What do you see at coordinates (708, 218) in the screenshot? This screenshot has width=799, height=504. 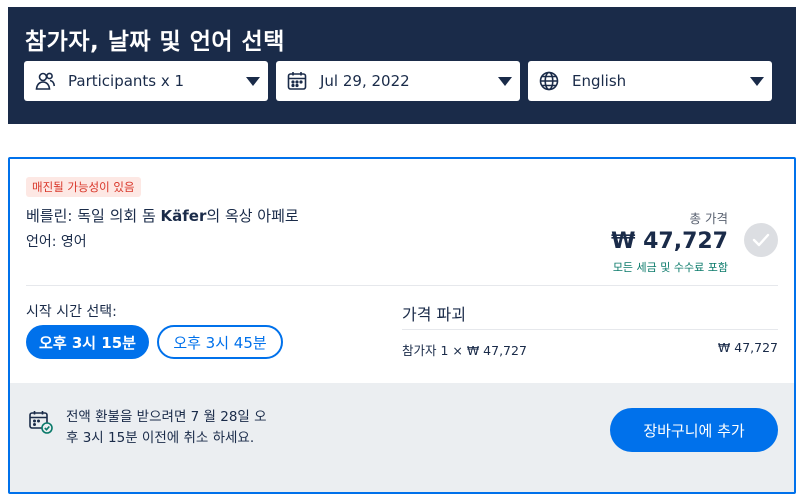 I see `total-price-label: 총 가격` at bounding box center [708, 218].